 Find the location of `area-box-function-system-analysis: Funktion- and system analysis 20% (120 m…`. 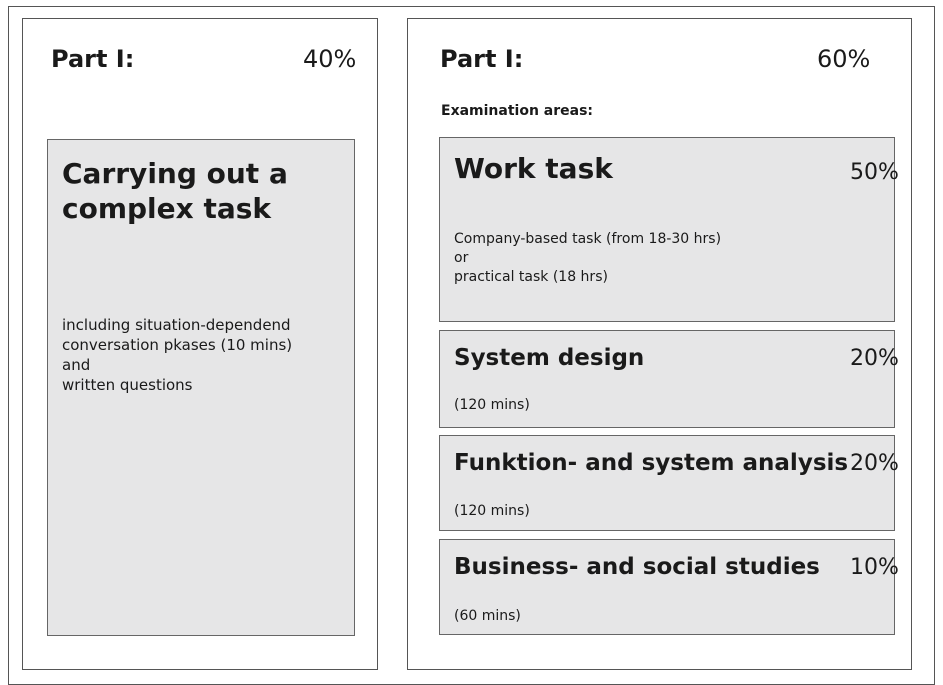

area-box-function-system-analysis: Funktion- and system analysis 20% (120 m… is located at coordinates (669, 483).